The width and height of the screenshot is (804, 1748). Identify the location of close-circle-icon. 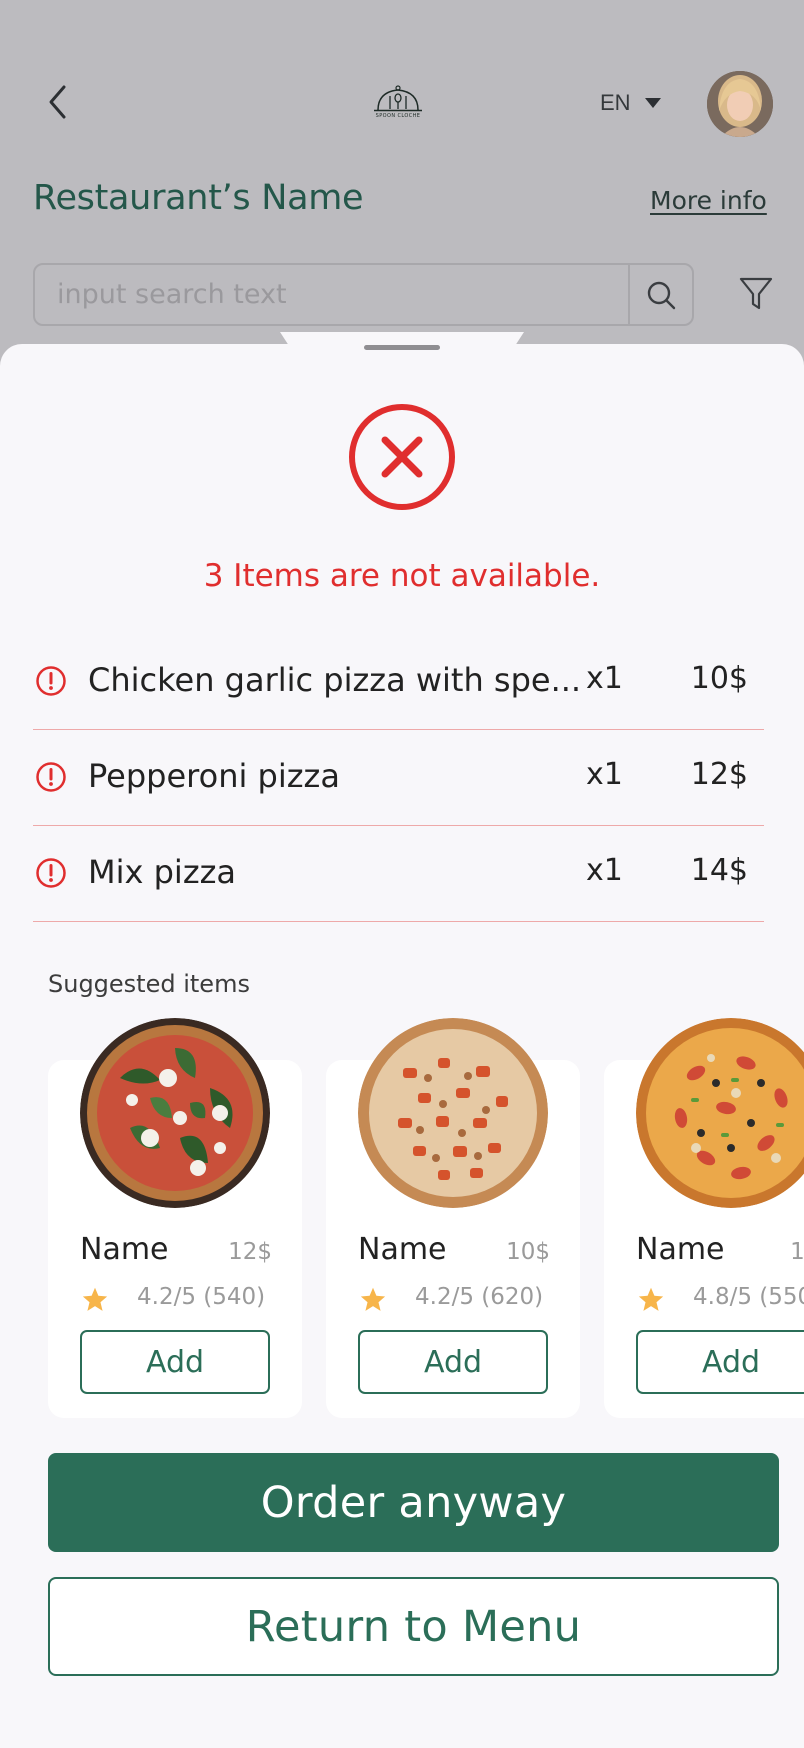
(402, 457).